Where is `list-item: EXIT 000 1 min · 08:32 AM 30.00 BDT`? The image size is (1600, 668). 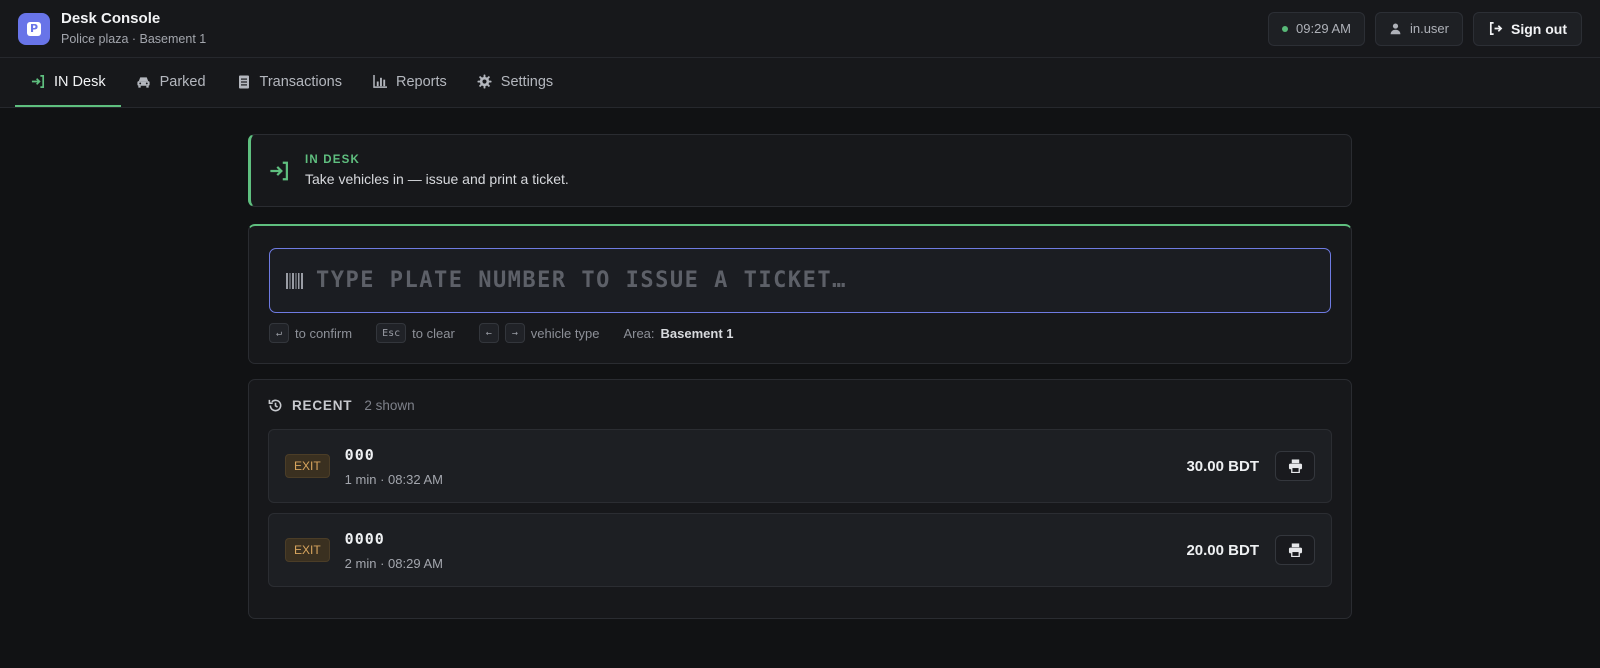 list-item: EXIT 000 1 min · 08:32 AM 30.00 BDT is located at coordinates (800, 466).